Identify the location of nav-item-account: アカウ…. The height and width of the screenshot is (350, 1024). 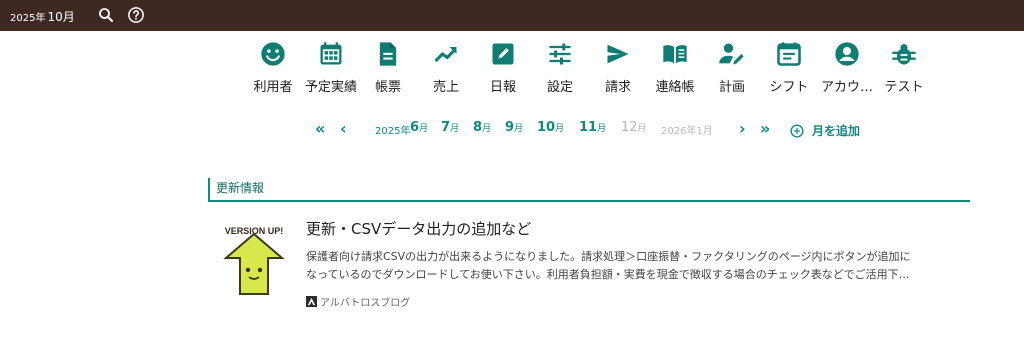
(847, 67).